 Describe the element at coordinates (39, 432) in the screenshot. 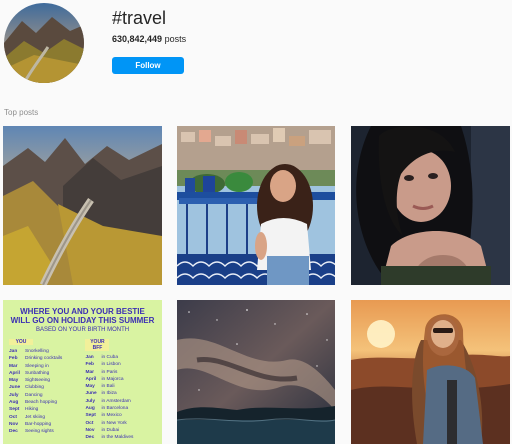

I see `infographic-you-value: Seeing sights` at that location.